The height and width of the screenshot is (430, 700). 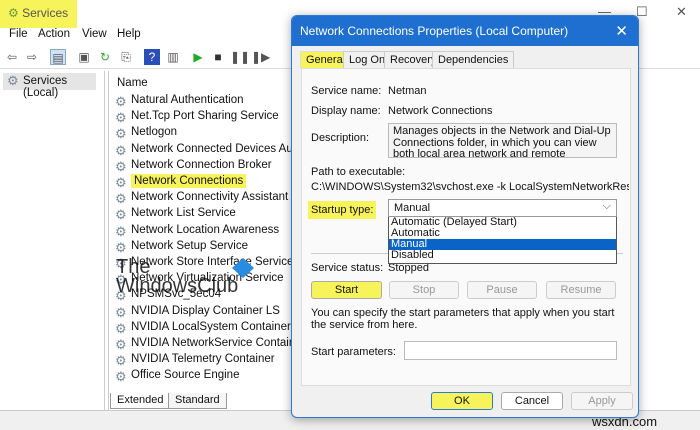 What do you see at coordinates (129, 34) in the screenshot?
I see `menu-help: Help` at bounding box center [129, 34].